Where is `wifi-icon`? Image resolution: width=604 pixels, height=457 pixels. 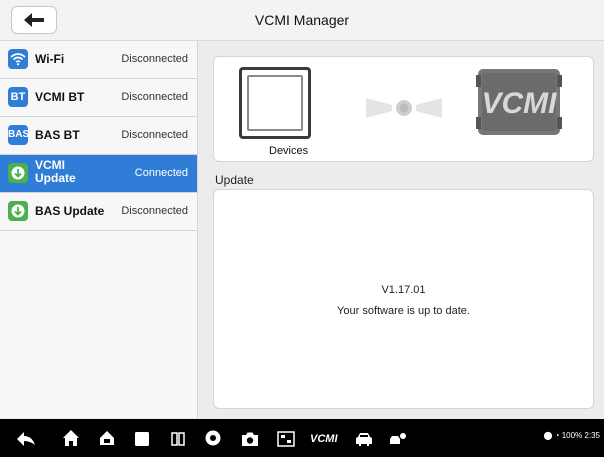
wifi-icon is located at coordinates (18, 59).